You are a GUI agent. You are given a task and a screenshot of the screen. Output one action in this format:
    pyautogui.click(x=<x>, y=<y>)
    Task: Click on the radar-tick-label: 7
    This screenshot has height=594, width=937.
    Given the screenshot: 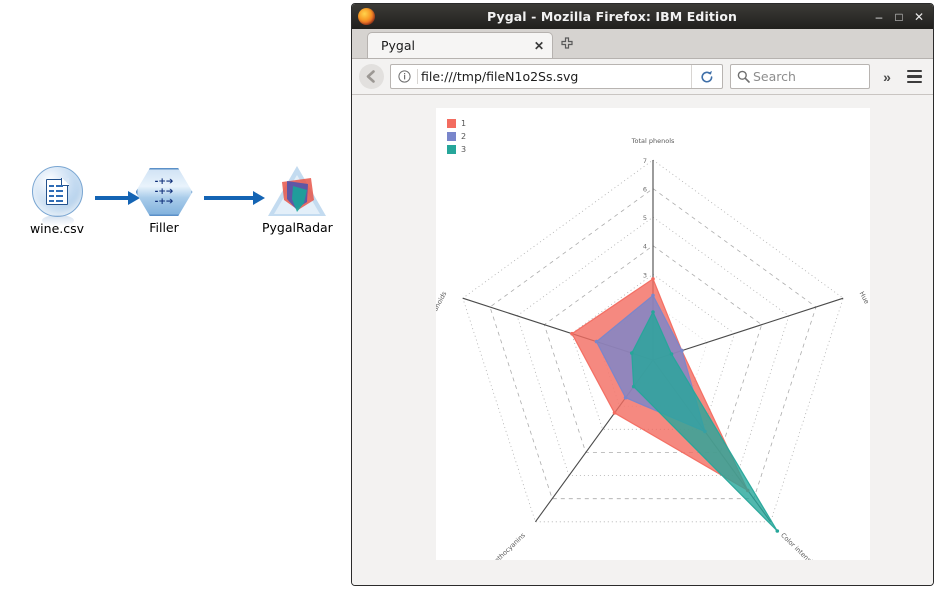 What is the action you would take?
    pyautogui.click(x=645, y=161)
    